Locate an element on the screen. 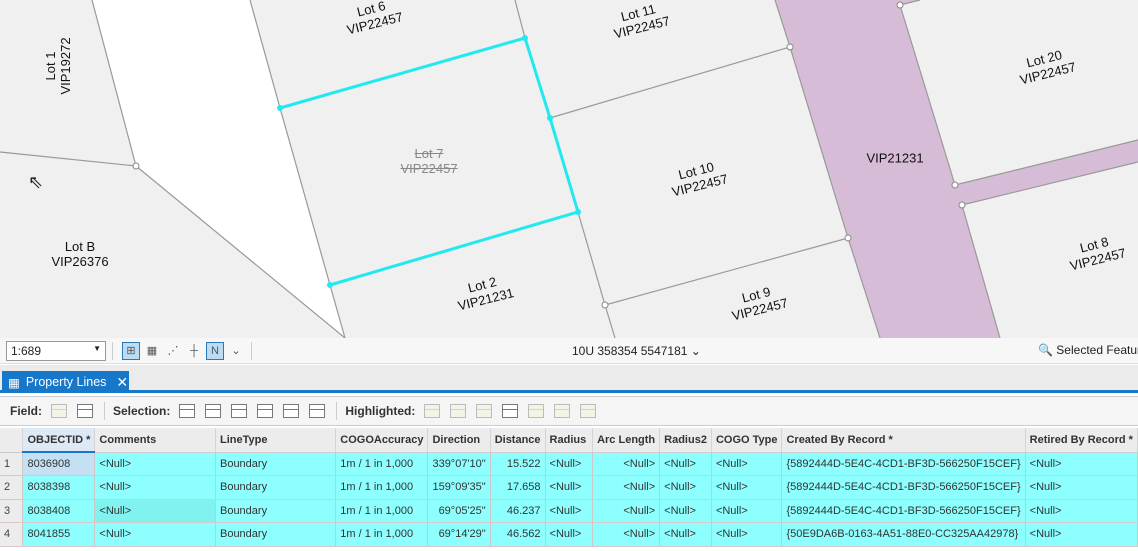 Image resolution: width=1138 pixels, height=551 pixels. grid-icon: ▦ is located at coordinates (152, 351).